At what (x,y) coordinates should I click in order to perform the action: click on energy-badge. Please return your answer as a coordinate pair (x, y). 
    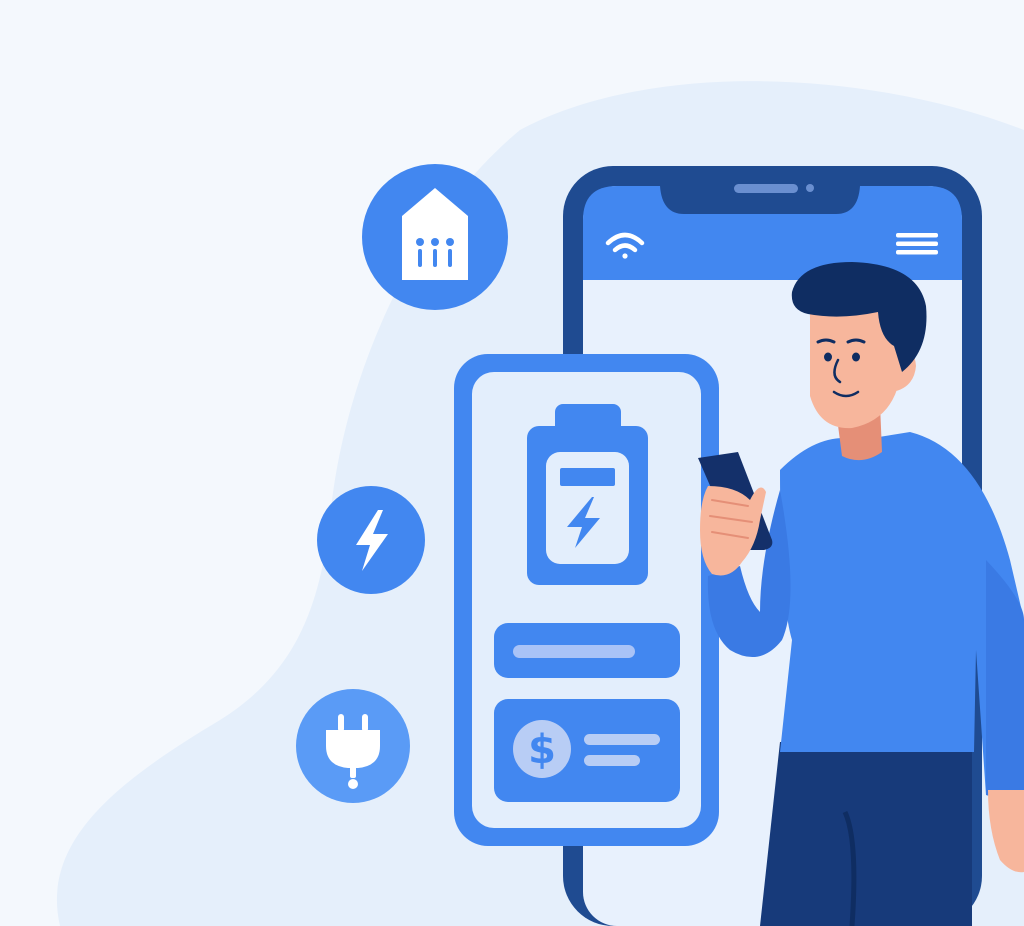
    Looking at the image, I should click on (371, 540).